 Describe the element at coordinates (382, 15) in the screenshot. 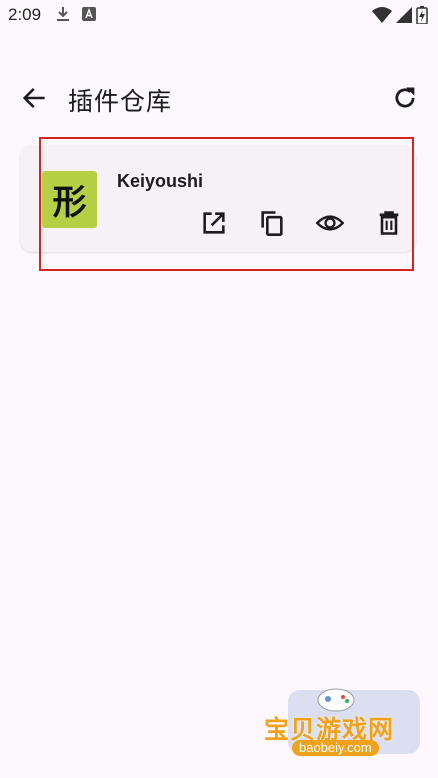

I see `wifi-icon` at that location.